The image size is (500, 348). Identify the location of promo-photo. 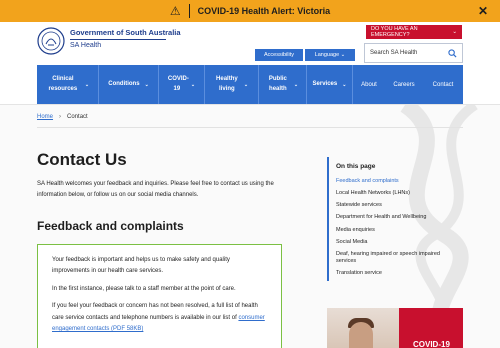
(363, 328).